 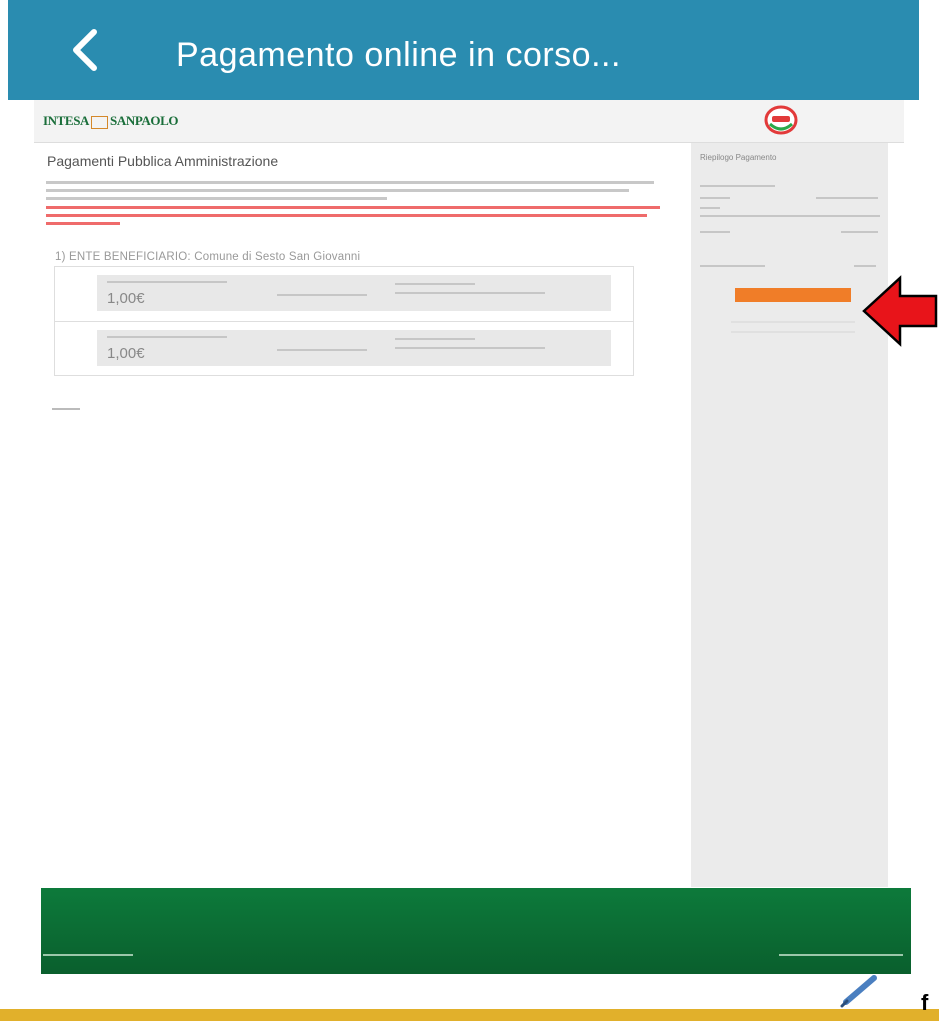 I want to click on annulla-link, so click(x=66, y=409).